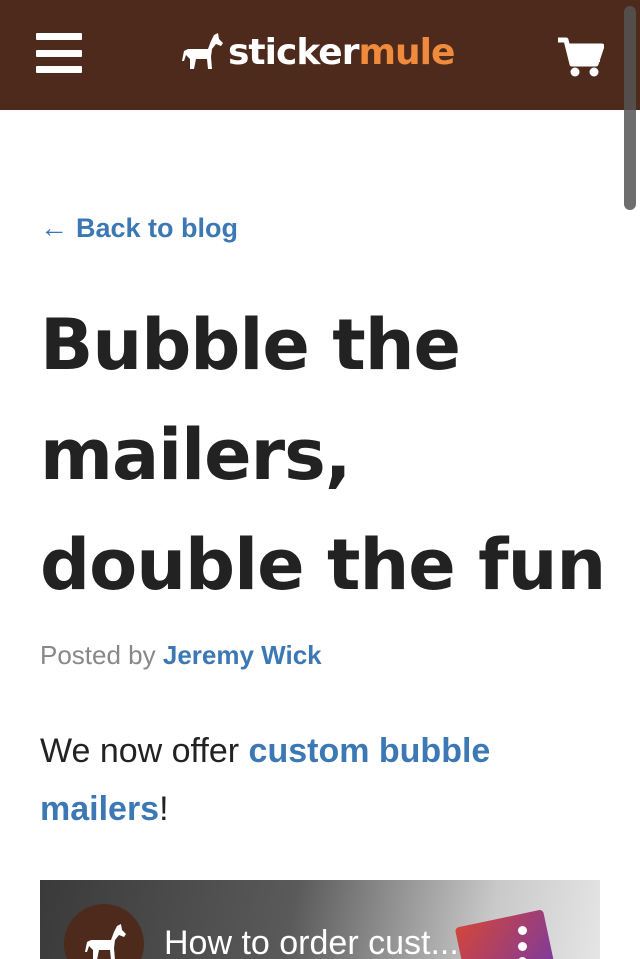  What do you see at coordinates (140, 751) in the screenshot?
I see `intro-text: We now offer` at bounding box center [140, 751].